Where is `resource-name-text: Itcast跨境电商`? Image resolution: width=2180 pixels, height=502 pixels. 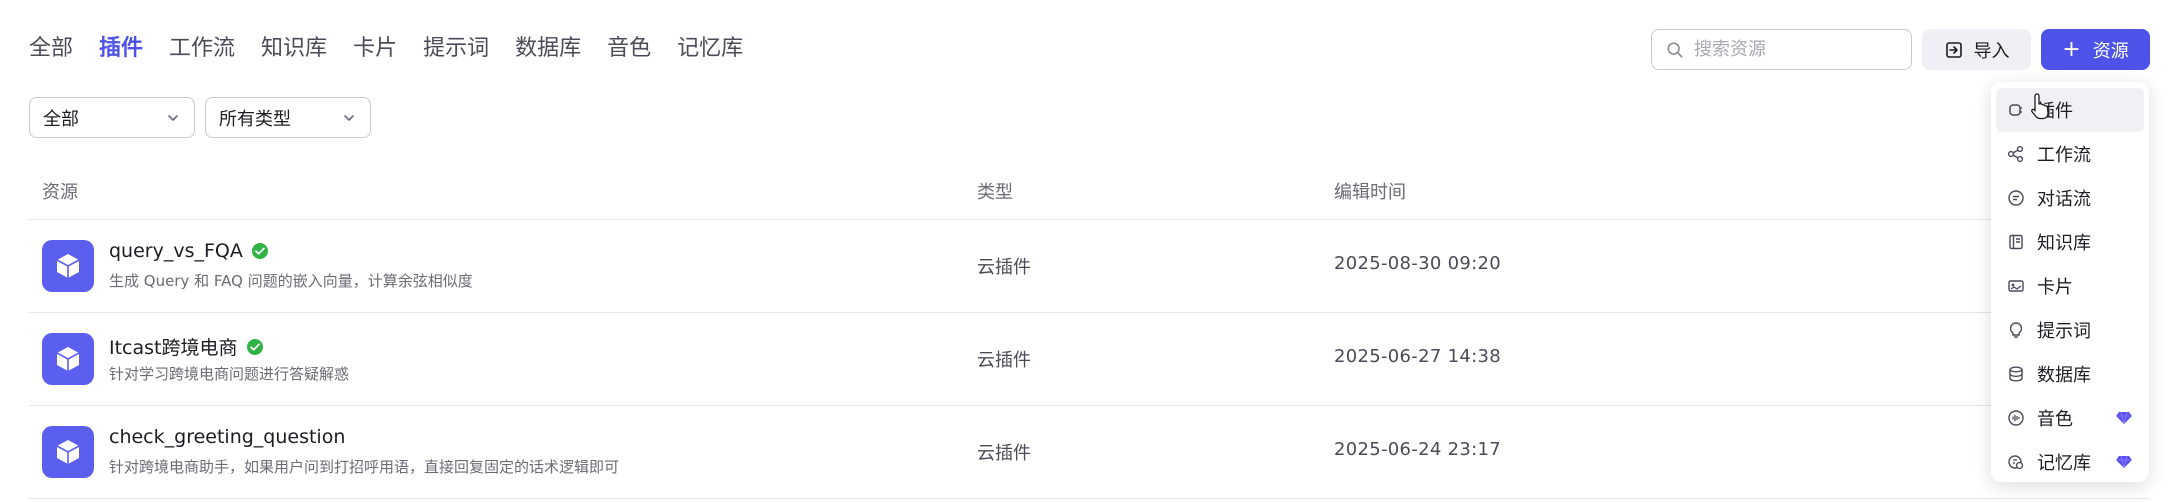 resource-name-text: Itcast跨境电商 is located at coordinates (173, 348).